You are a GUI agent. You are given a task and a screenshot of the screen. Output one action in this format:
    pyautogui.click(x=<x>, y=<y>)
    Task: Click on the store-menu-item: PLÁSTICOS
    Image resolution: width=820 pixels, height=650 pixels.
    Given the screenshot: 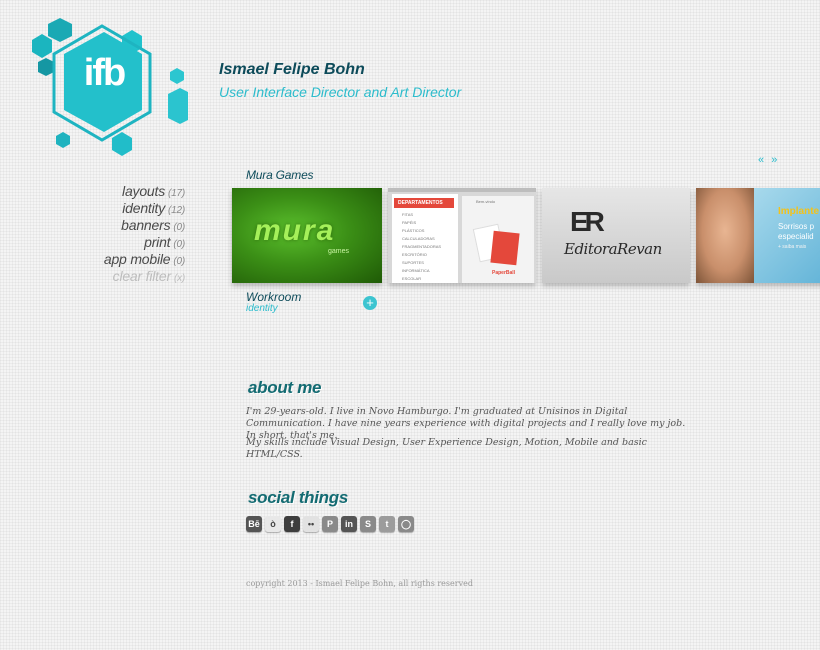 What is the action you would take?
    pyautogui.click(x=413, y=230)
    